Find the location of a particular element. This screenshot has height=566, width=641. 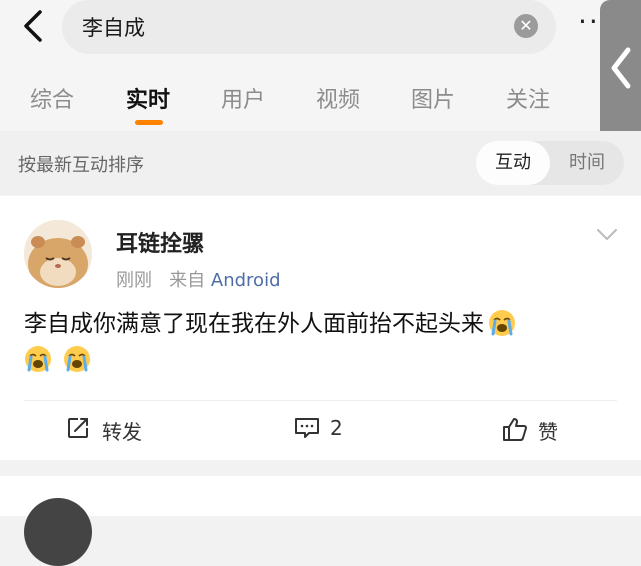

repost-button: 转发 is located at coordinates (116, 429).